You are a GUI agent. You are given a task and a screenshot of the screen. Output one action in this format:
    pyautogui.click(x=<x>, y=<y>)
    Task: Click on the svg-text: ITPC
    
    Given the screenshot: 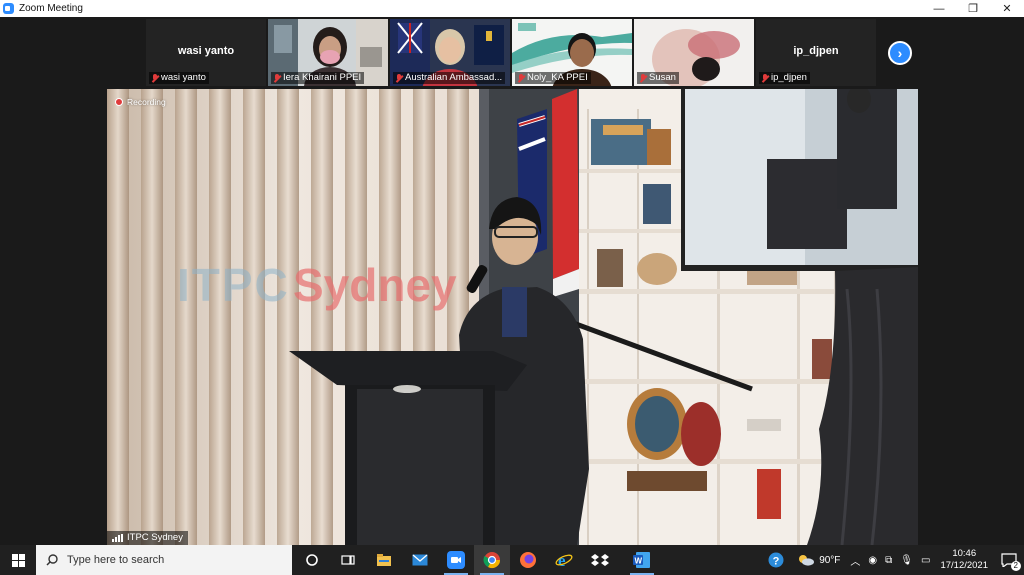 What is the action you would take?
    pyautogui.click(x=233, y=285)
    